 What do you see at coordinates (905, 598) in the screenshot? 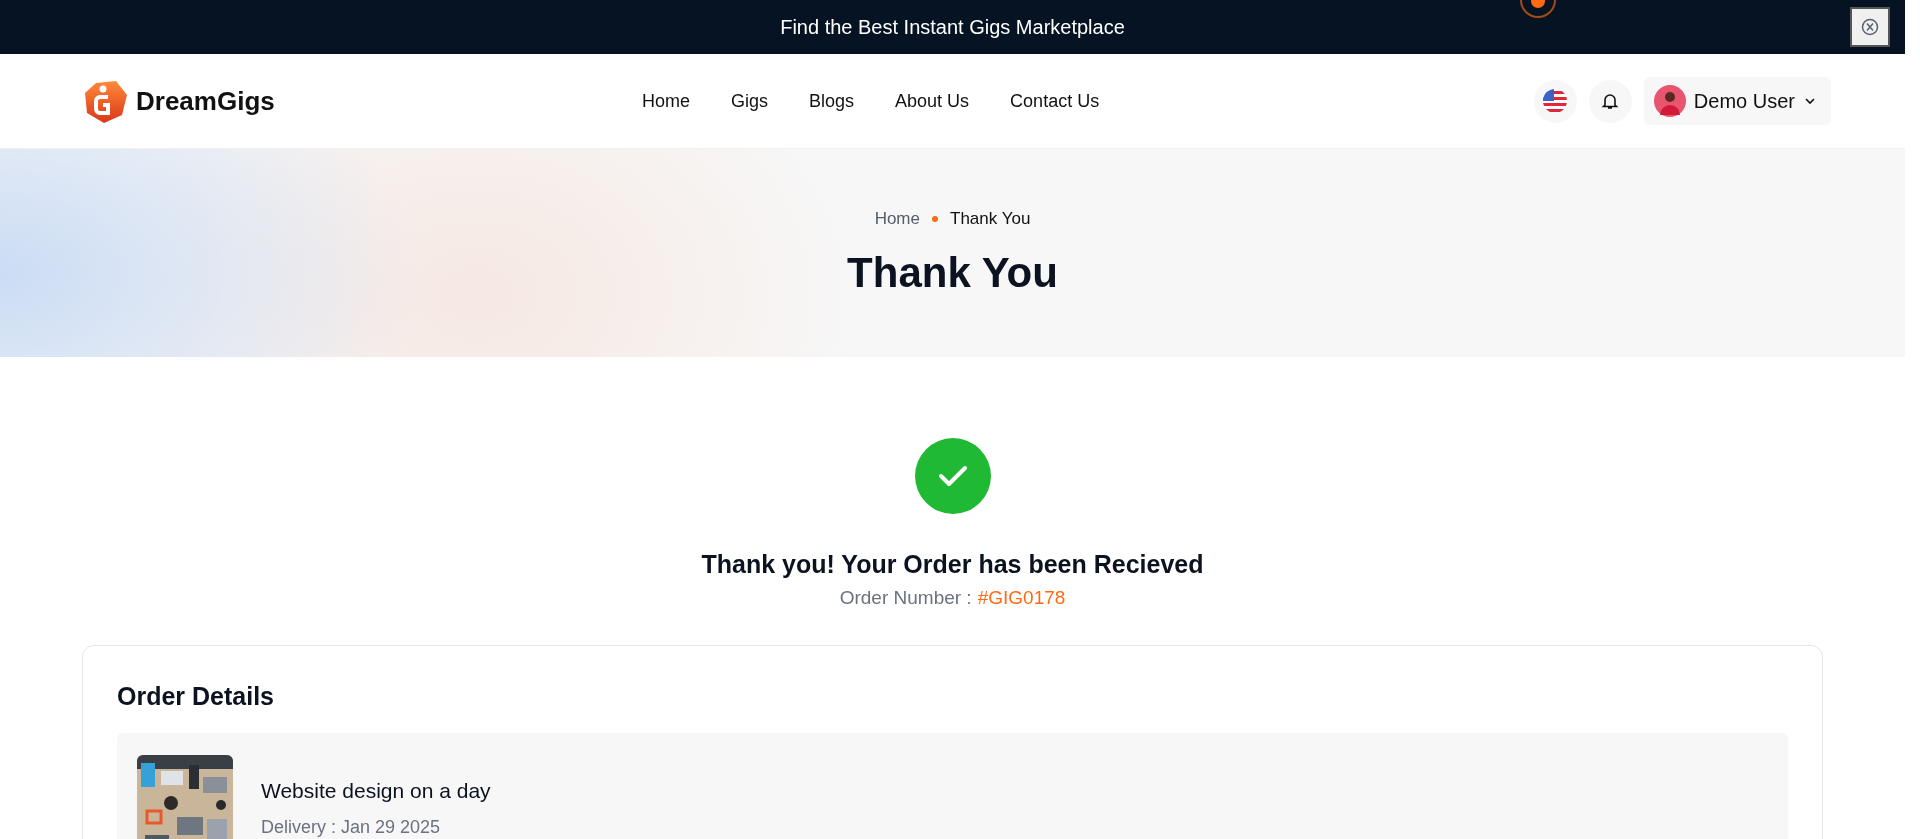
I see `order-number-label: Order Number :` at bounding box center [905, 598].